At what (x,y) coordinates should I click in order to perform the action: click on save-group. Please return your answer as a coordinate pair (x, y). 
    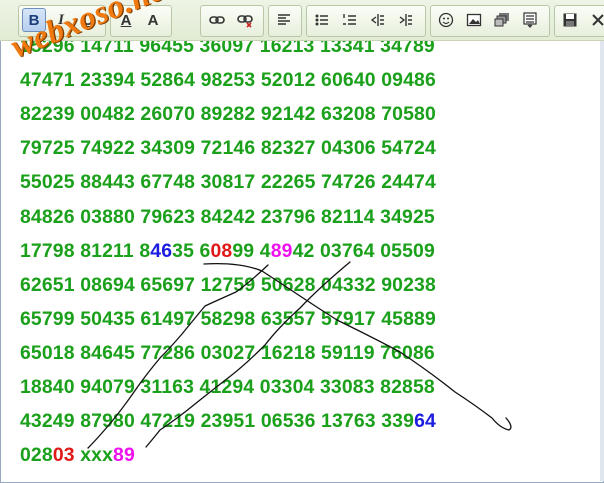
    Looking at the image, I should click on (579, 21).